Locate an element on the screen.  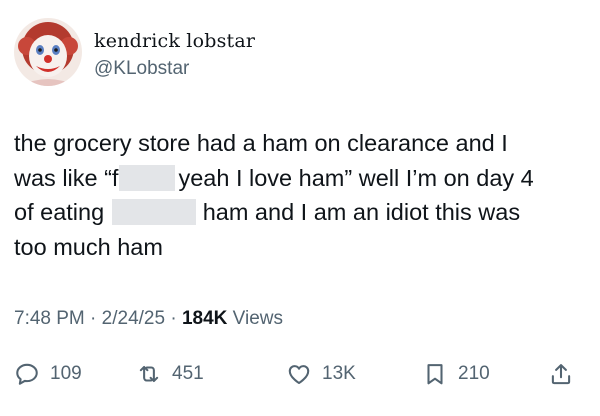
share-icon is located at coordinates (561, 374).